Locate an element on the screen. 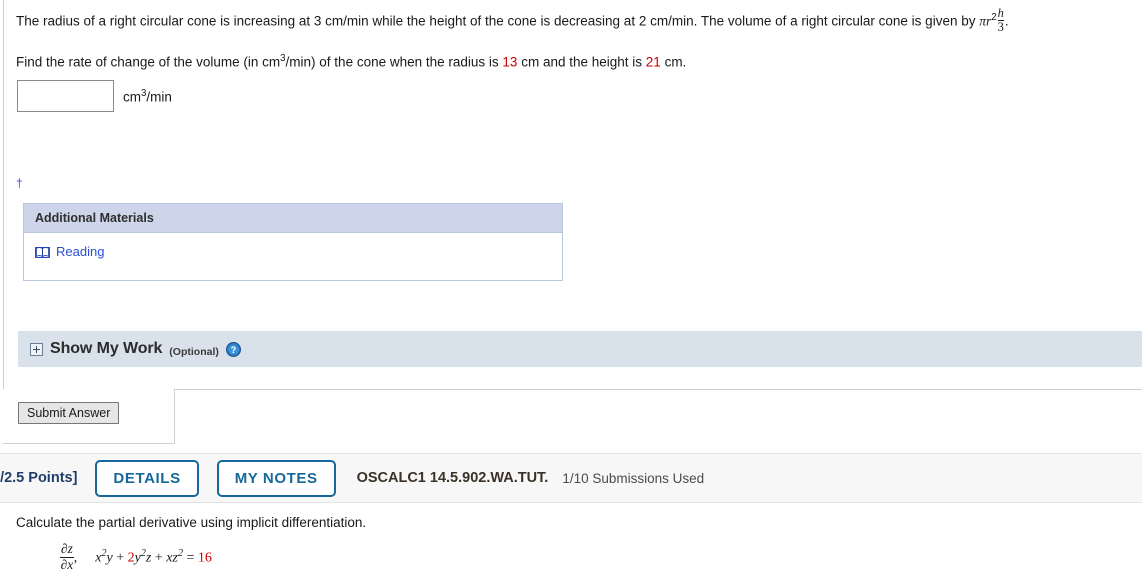 Image resolution: width=1142 pixels, height=577 pixels. additional-materials-header: Additional Materials is located at coordinates (293, 218).